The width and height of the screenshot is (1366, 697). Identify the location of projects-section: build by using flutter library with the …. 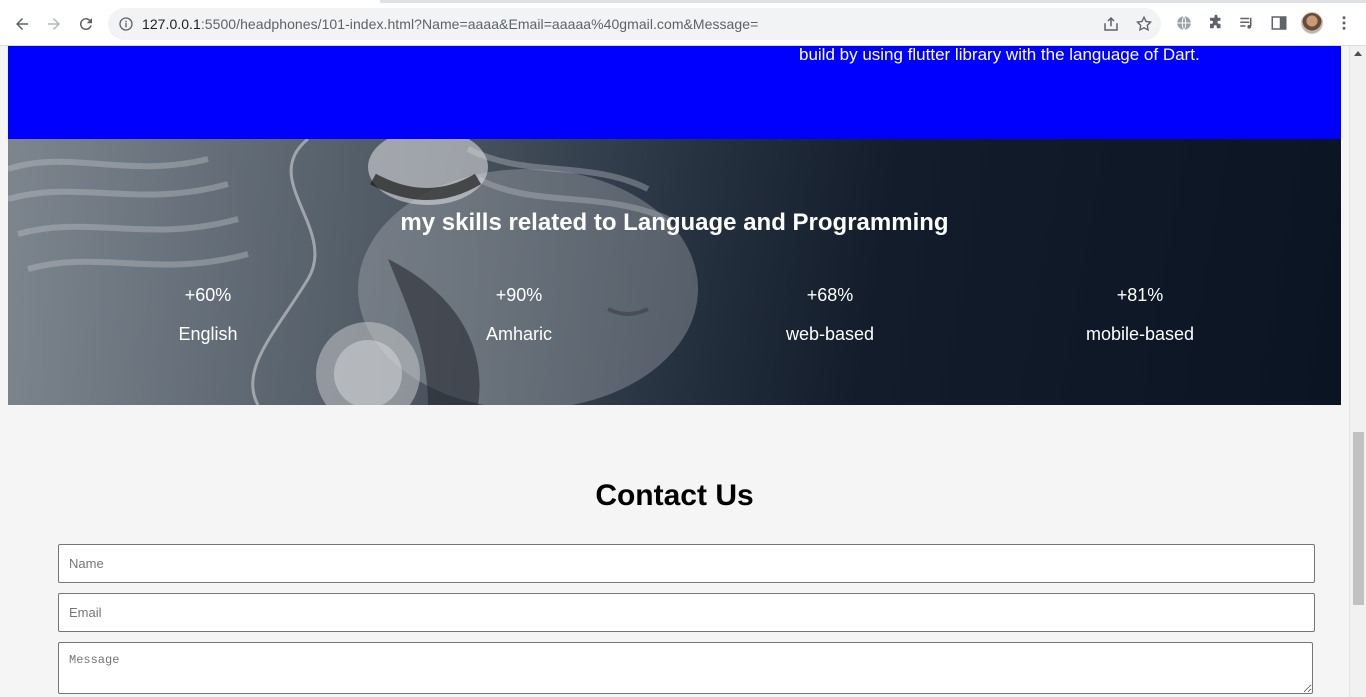
(674, 92).